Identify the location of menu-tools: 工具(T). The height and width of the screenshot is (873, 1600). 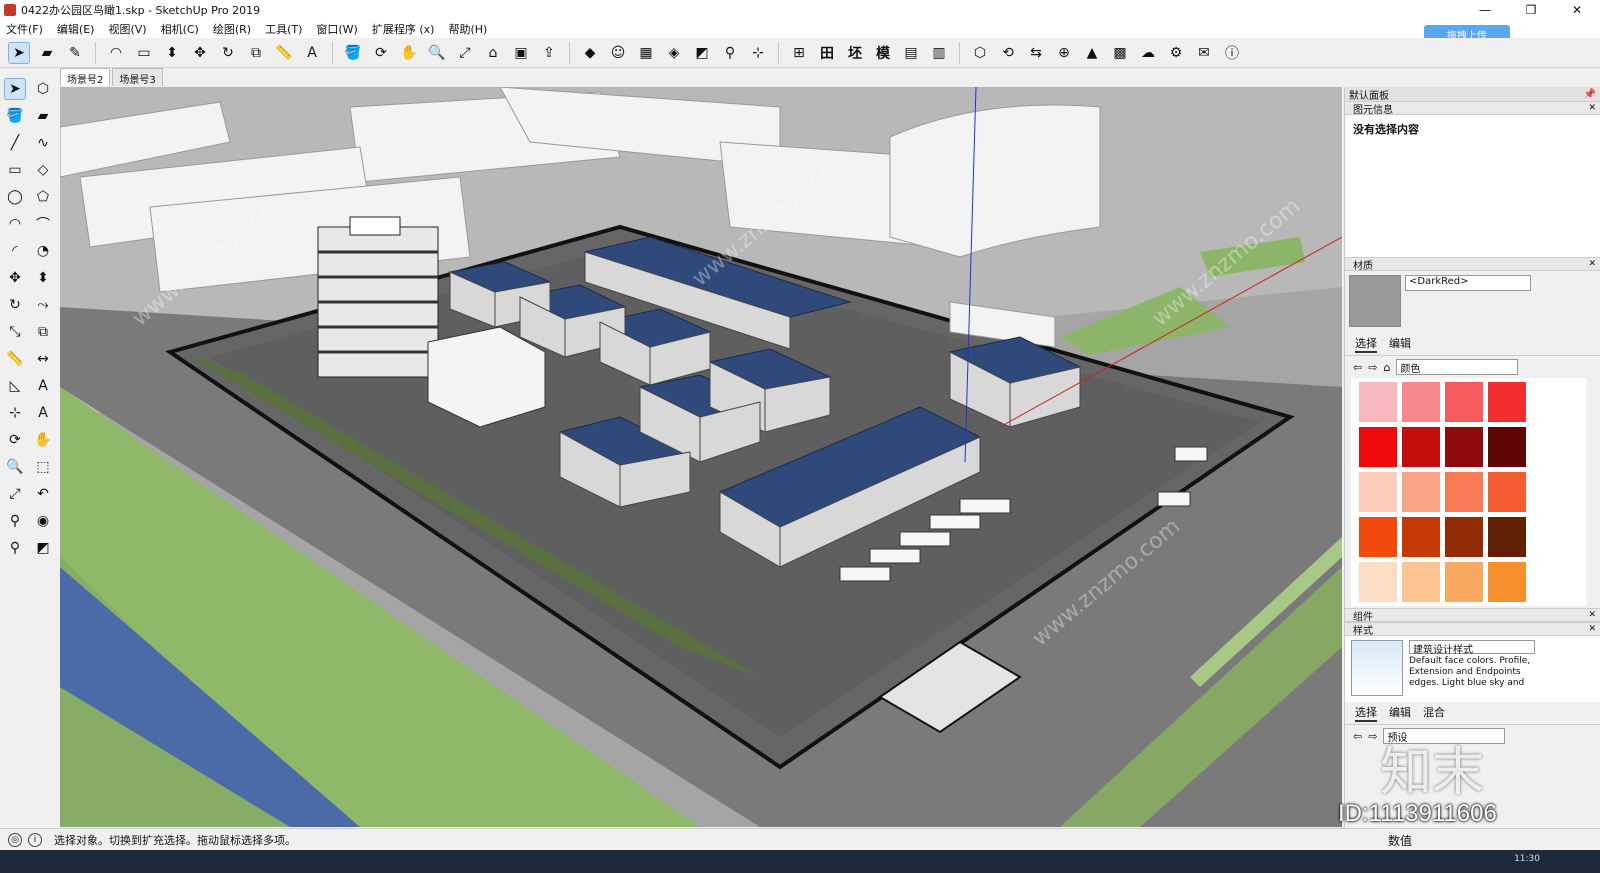
(283, 29).